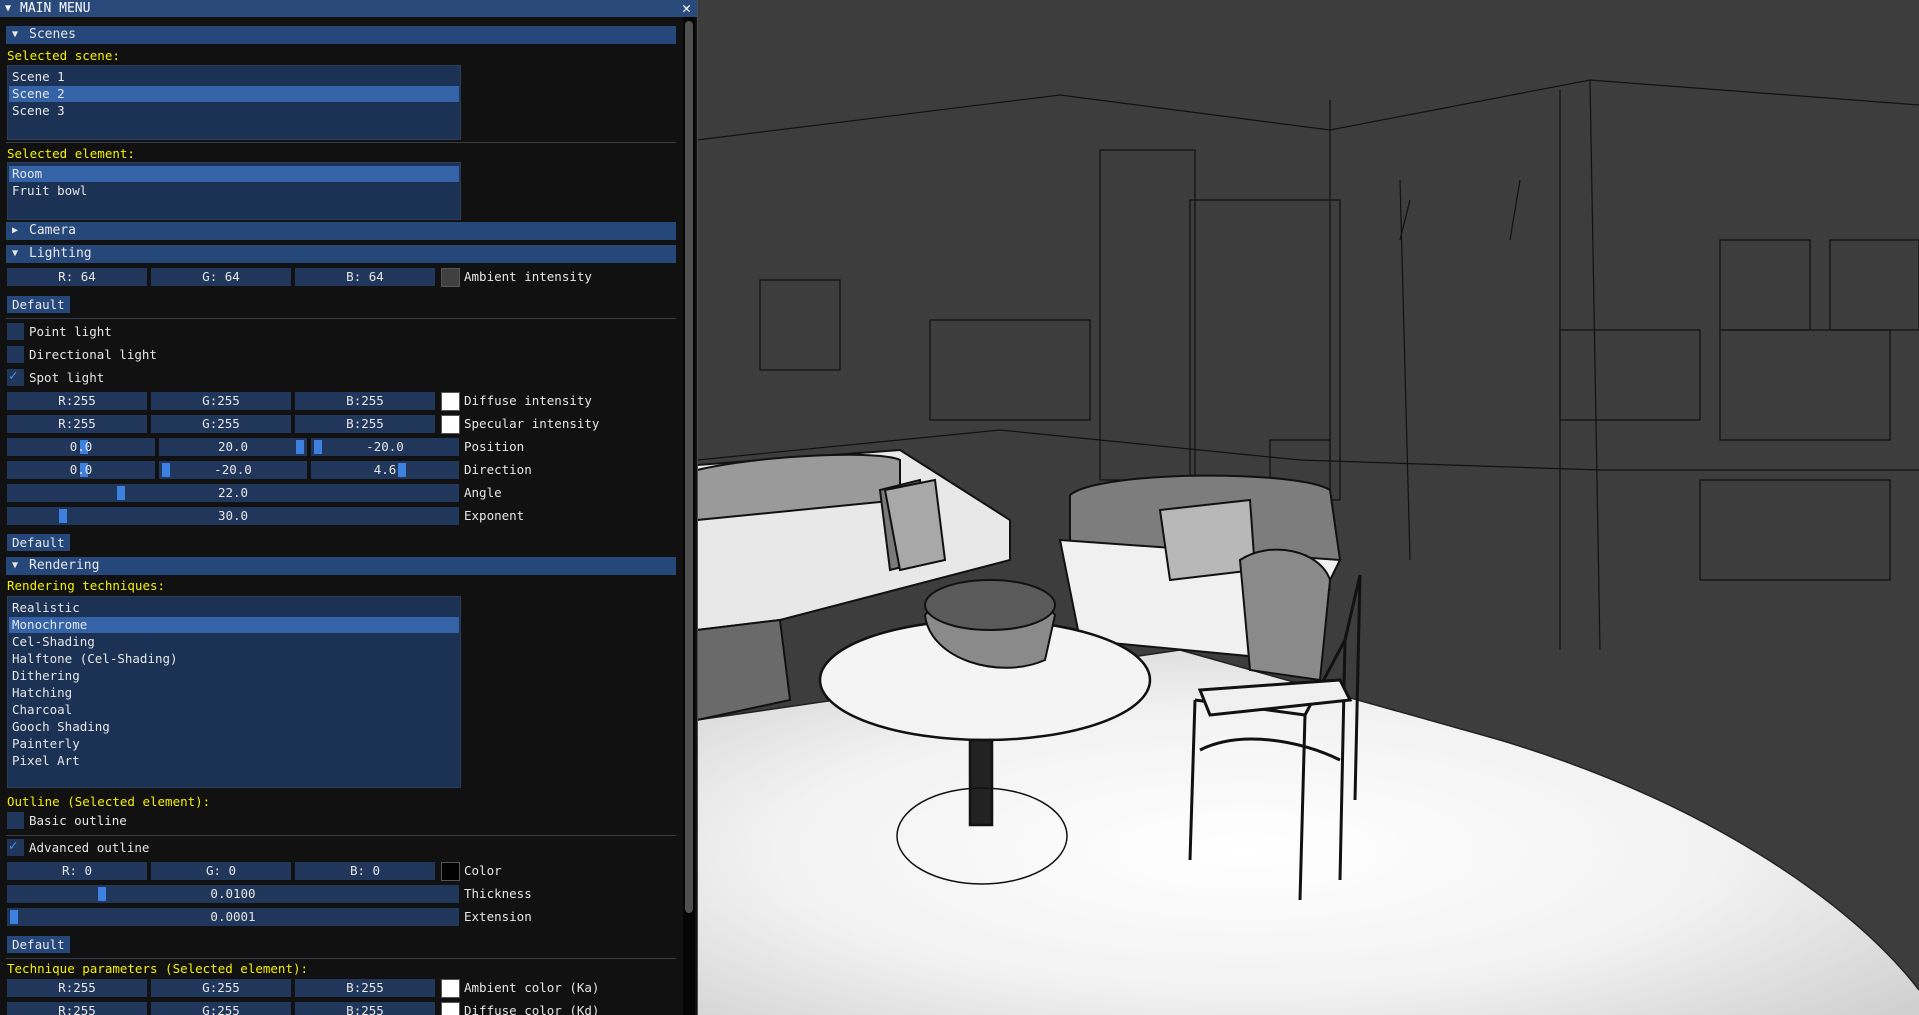  I want to click on slider-value: 0.0100, so click(233, 893).